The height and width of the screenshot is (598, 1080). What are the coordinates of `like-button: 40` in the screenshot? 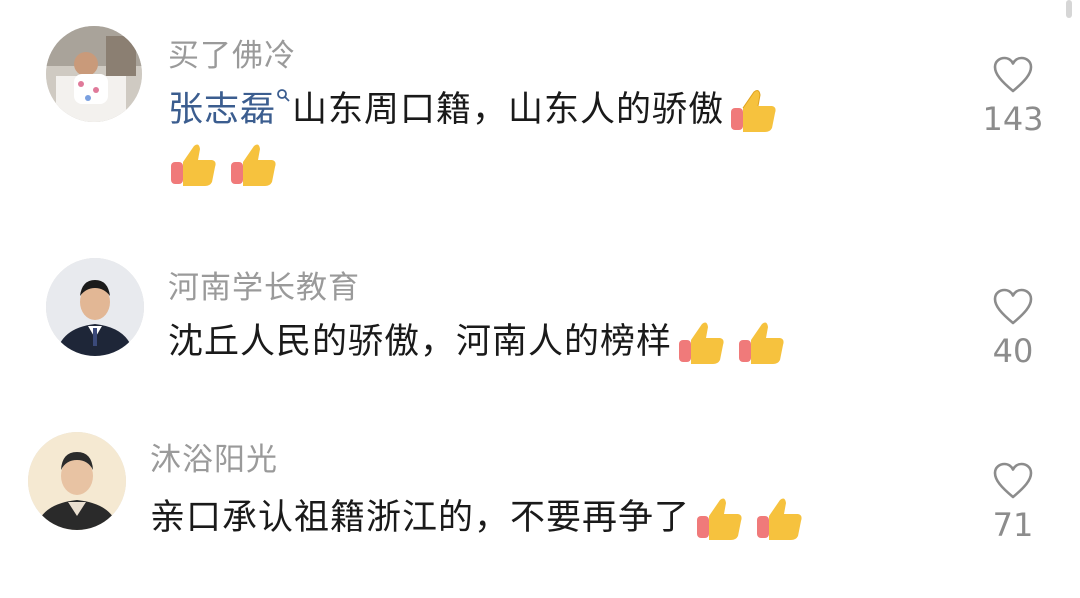 It's located at (1013, 329).